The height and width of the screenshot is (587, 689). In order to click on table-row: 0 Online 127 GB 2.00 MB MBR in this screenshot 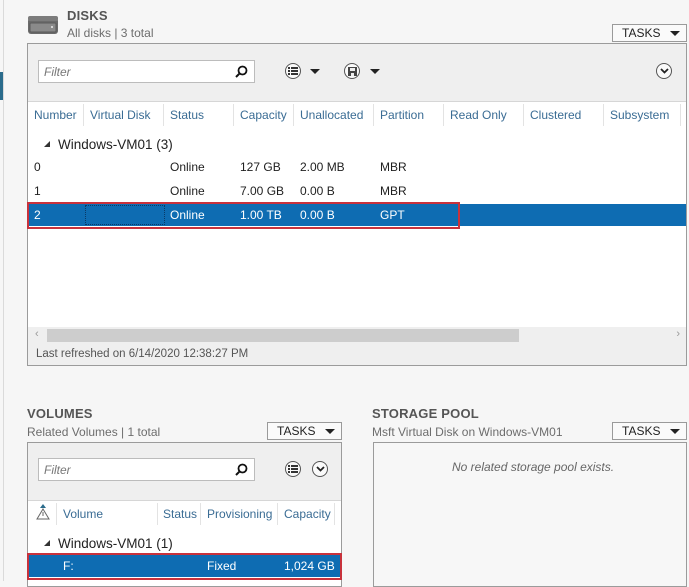, I will do `click(357, 167)`.